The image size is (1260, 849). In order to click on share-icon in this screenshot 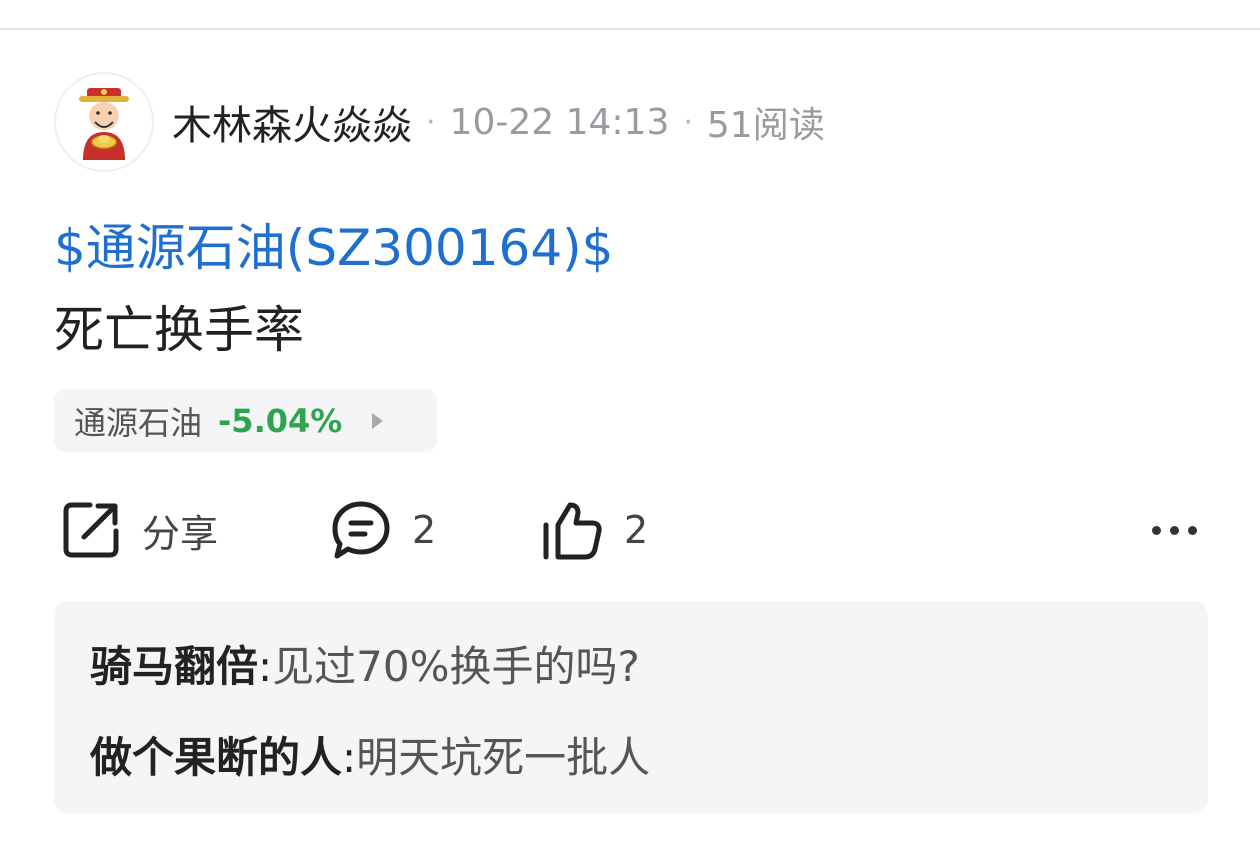, I will do `click(91, 530)`.